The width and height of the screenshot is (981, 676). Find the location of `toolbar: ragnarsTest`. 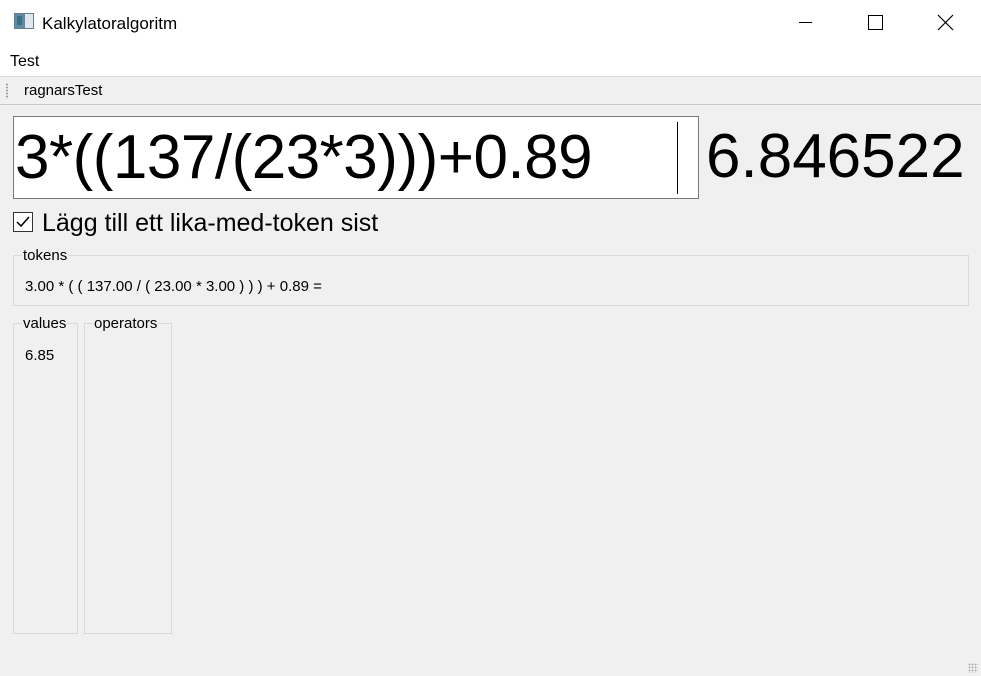

toolbar: ragnarsTest is located at coordinates (490, 91).